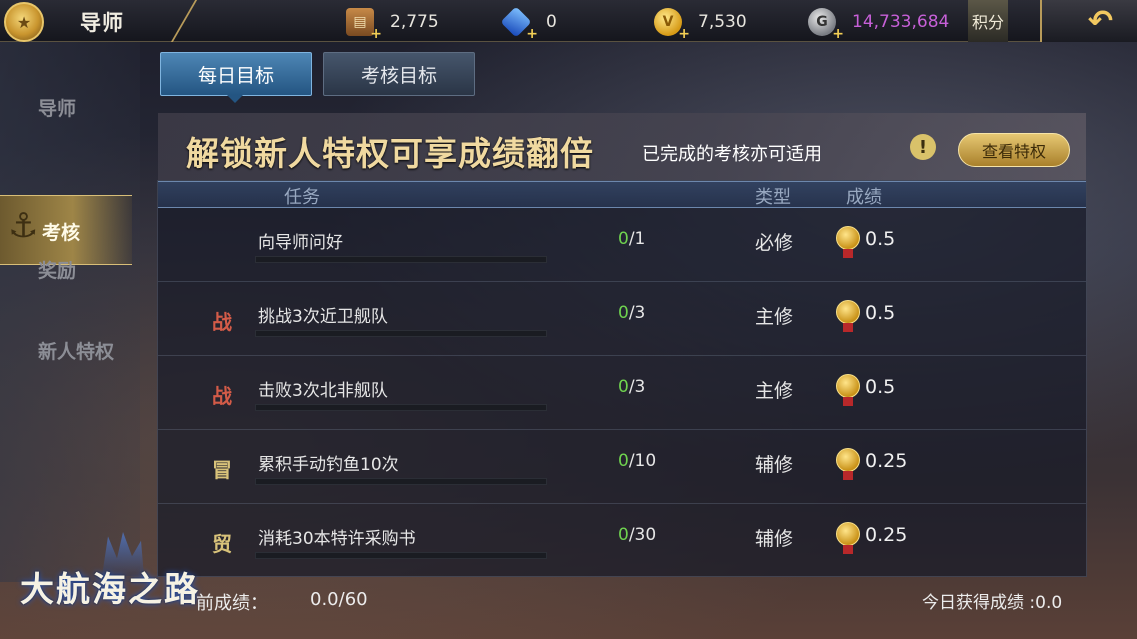 This screenshot has height=639, width=1137. What do you see at coordinates (864, 197) in the screenshot?
I see `header-score: 成绩` at bounding box center [864, 197].